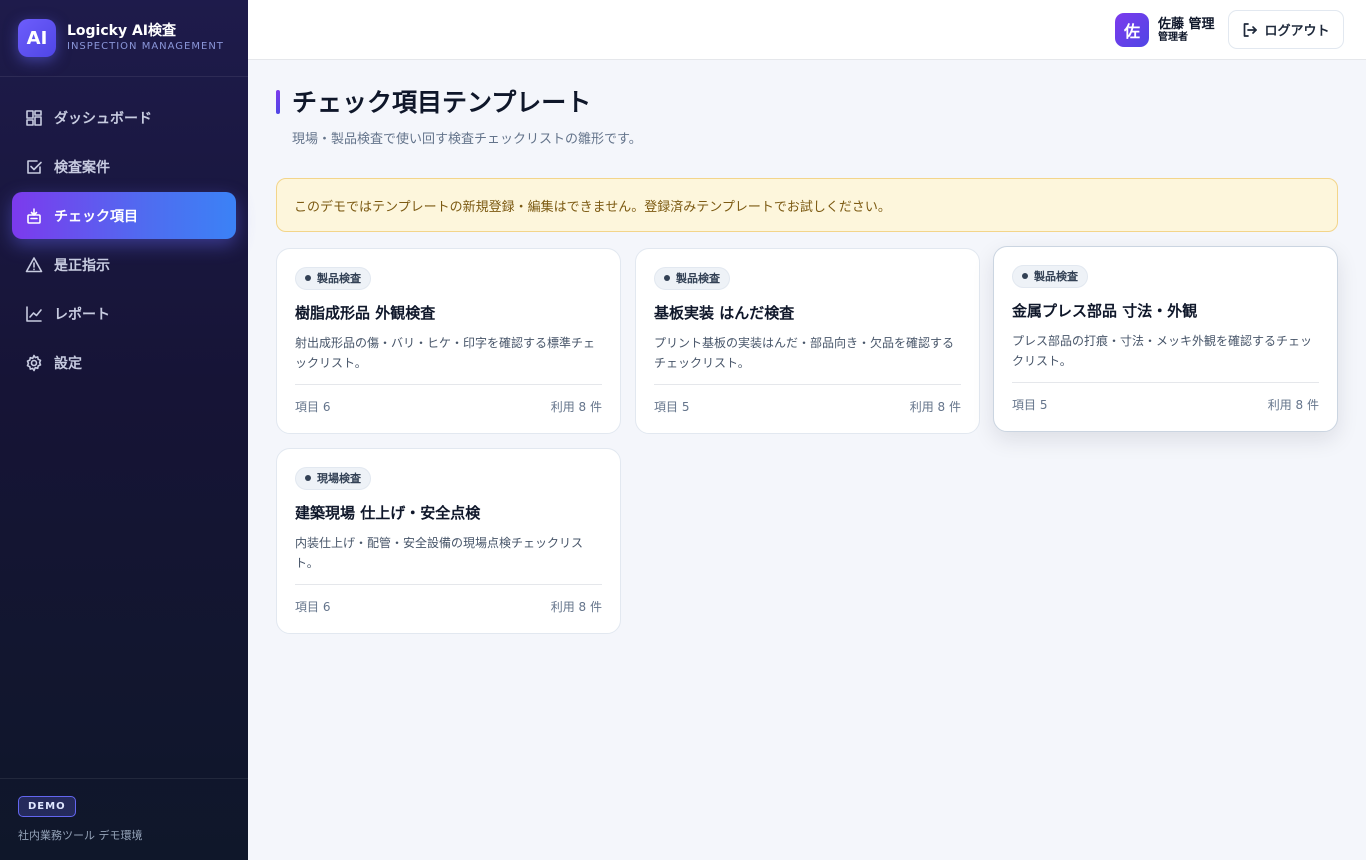 This screenshot has height=860, width=1366. Describe the element at coordinates (278, 102) in the screenshot. I see `title-accent-bar` at that location.